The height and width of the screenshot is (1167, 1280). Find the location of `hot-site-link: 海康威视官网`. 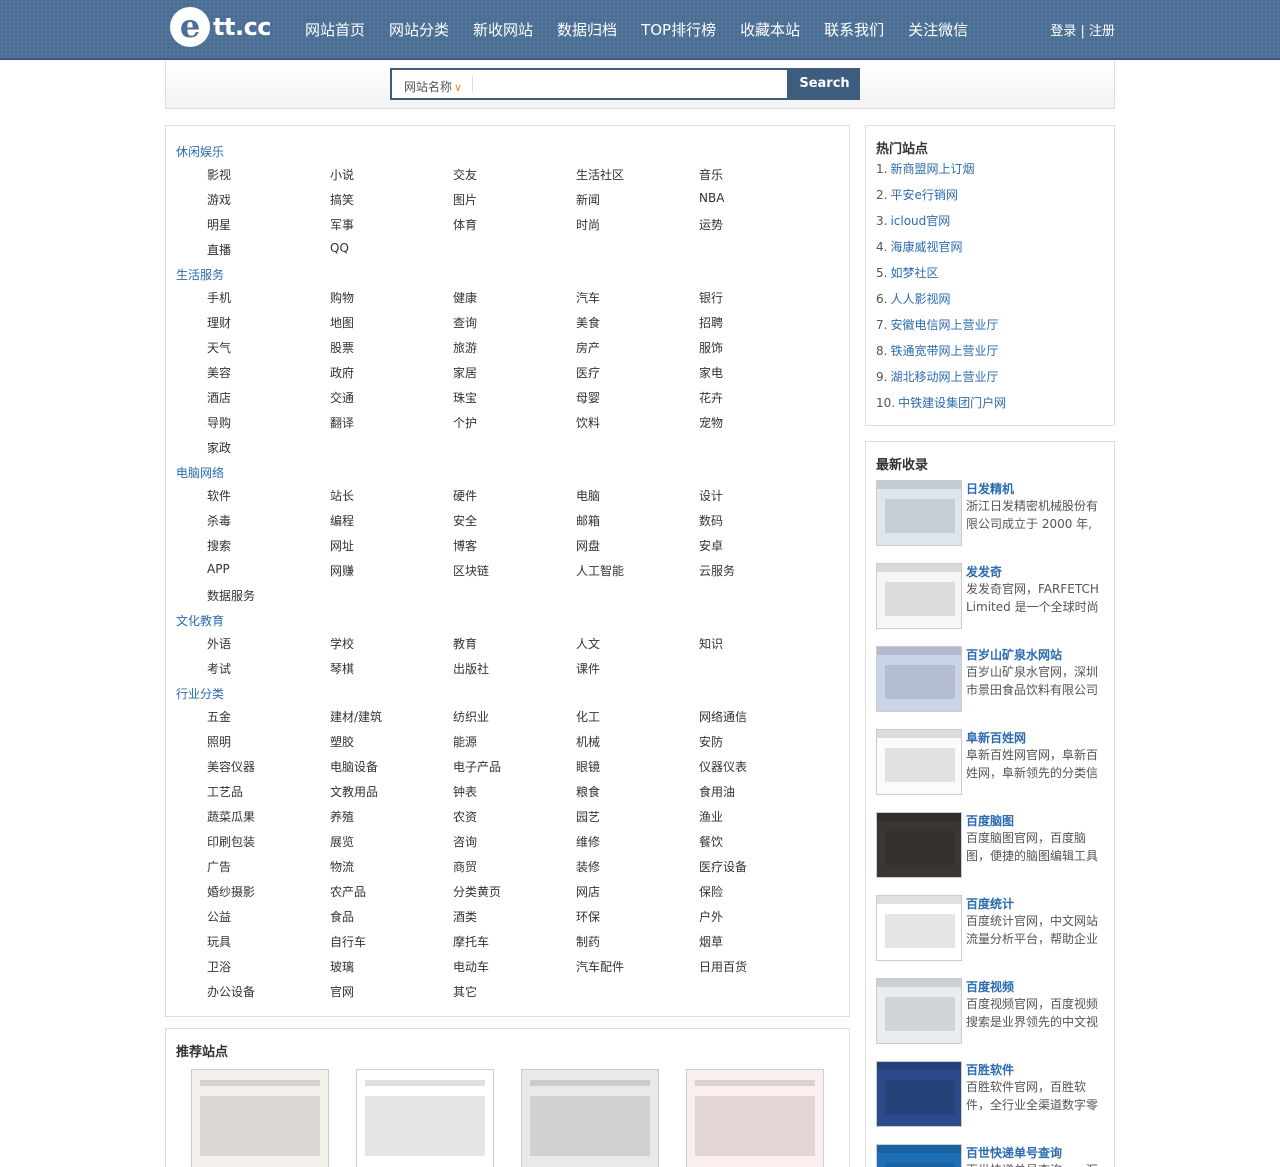

hot-site-link: 海康威视官网 is located at coordinates (926, 247).